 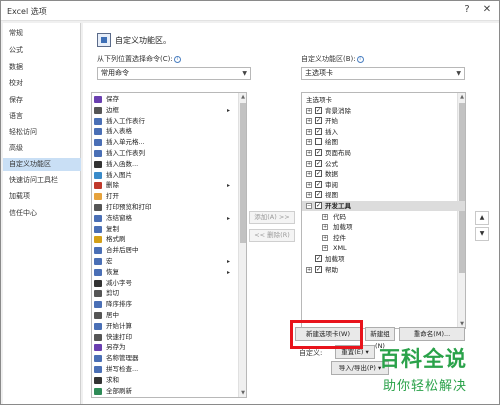 I want to click on sidebar-item: 校对, so click(x=42, y=83).